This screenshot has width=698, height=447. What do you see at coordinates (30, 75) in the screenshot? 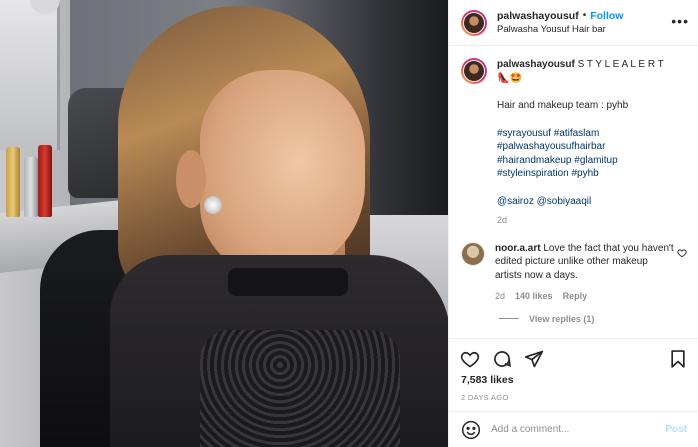
I see `photo-mirror` at bounding box center [30, 75].